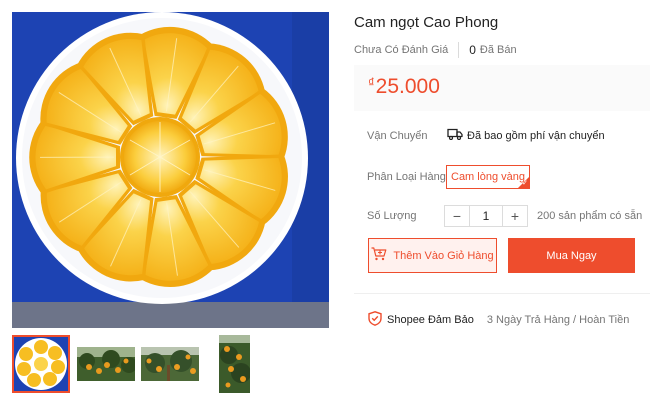 This screenshot has width=650, height=409. What do you see at coordinates (397, 136) in the screenshot?
I see `shipping-label: Vận Chuyển` at bounding box center [397, 136].